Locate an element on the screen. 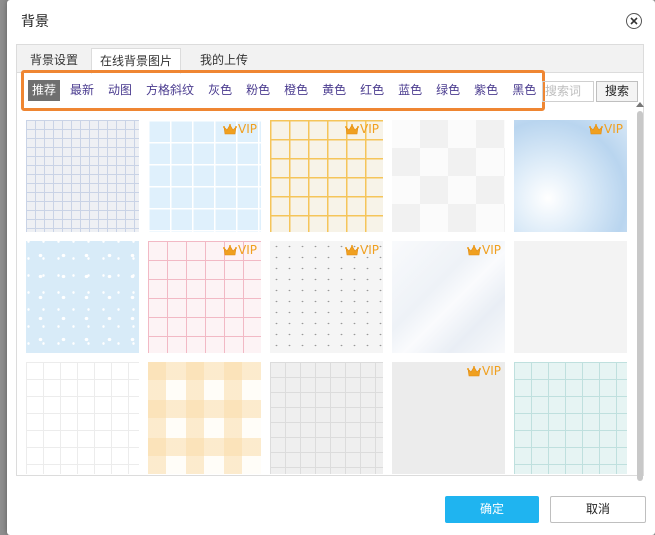 Image resolution: width=655 pixels, height=535 pixels. category-7: 黄色 is located at coordinates (334, 90).